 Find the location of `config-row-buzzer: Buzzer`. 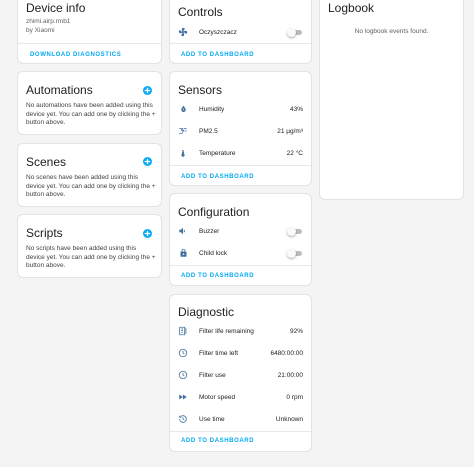

config-row-buzzer: Buzzer is located at coordinates (240, 231).